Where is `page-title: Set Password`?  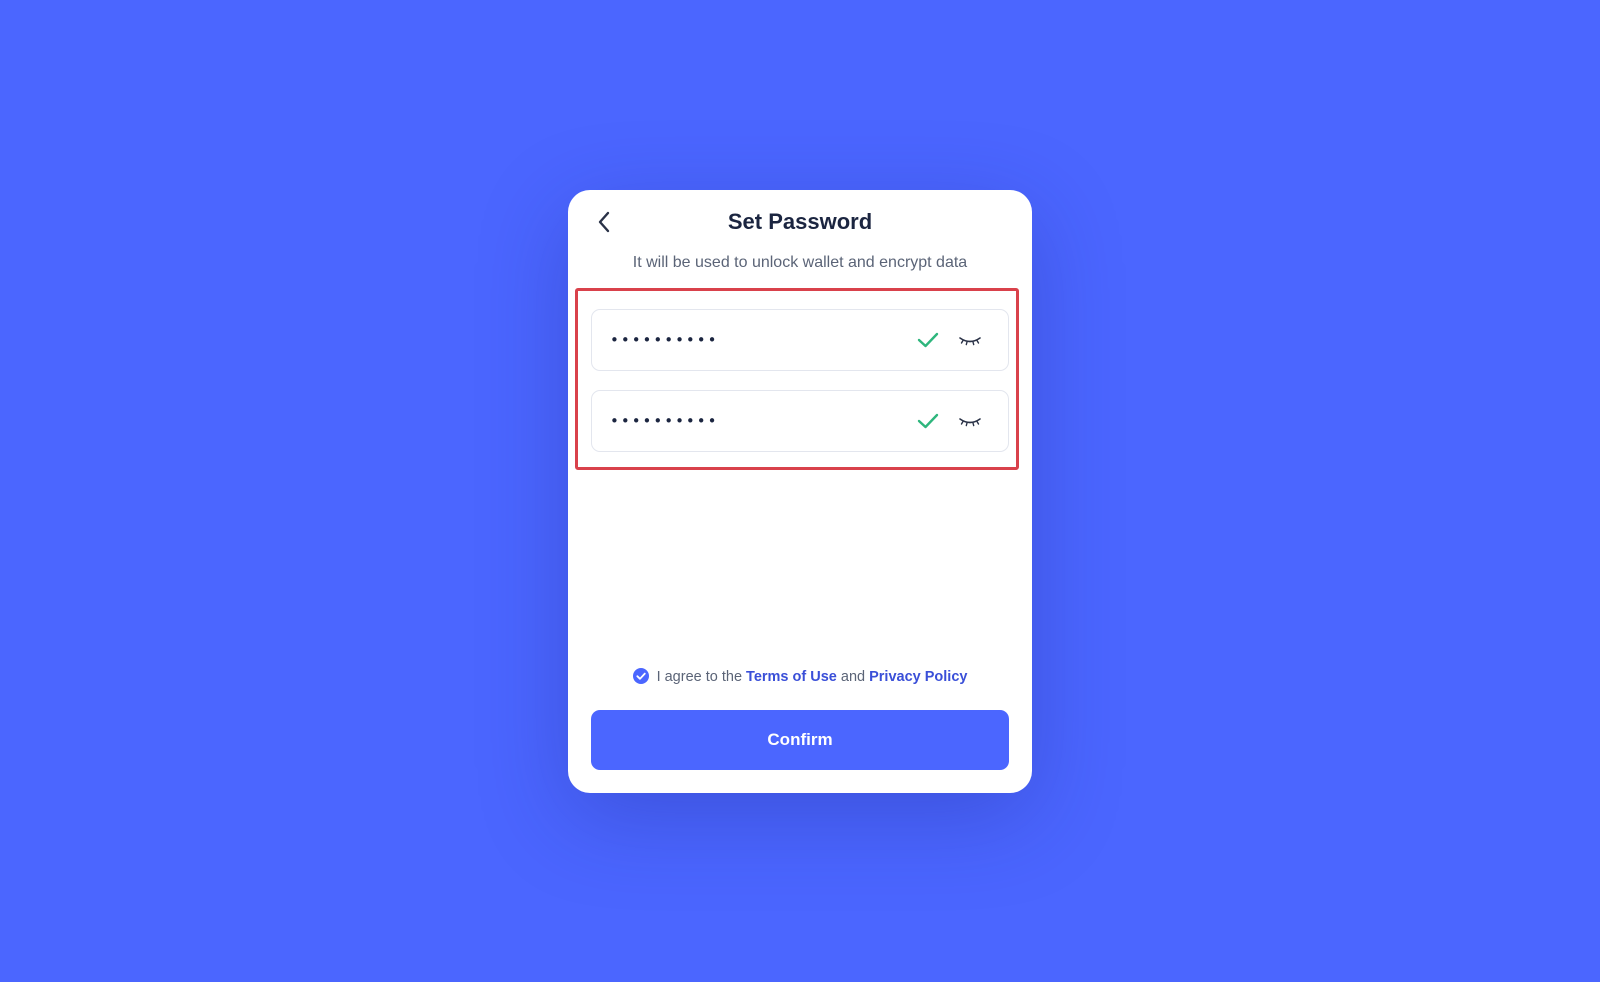 page-title: Set Password is located at coordinates (800, 221).